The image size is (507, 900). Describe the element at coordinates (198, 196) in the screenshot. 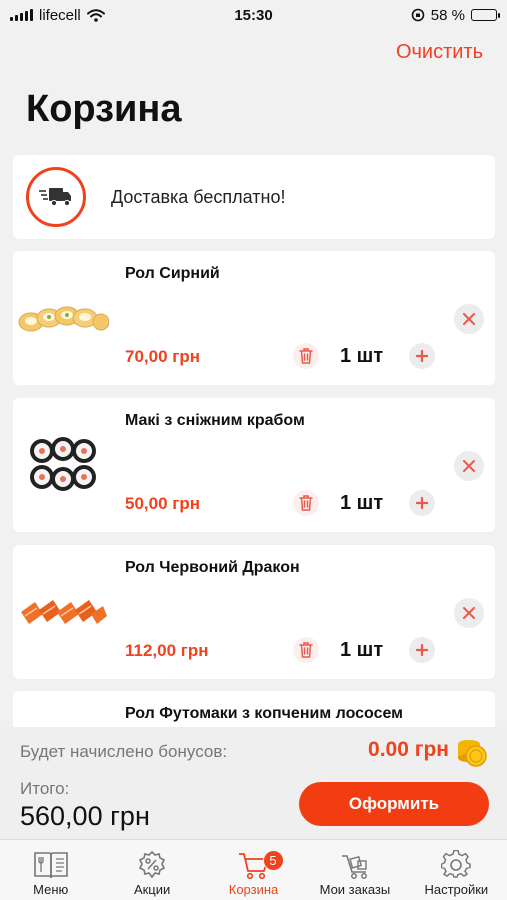

I see `delivery-text: Доставка бесплатно!` at that location.